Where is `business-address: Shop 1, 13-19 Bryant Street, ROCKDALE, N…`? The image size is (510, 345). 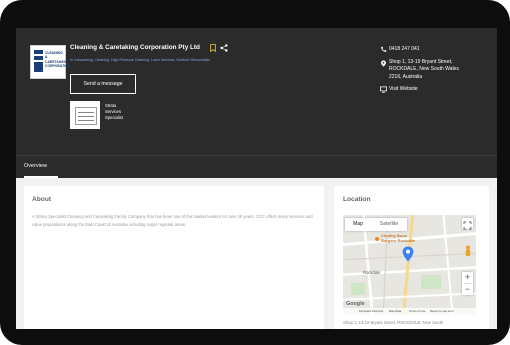 business-address: Shop 1, 13-19 Bryant Street, ROCKDALE, N… is located at coordinates (424, 70).